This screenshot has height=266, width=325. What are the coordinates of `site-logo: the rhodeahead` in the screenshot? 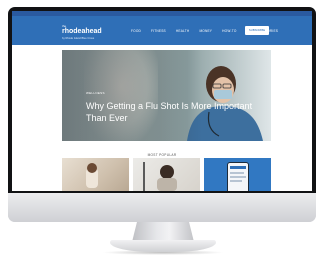 It's located at (82, 30).